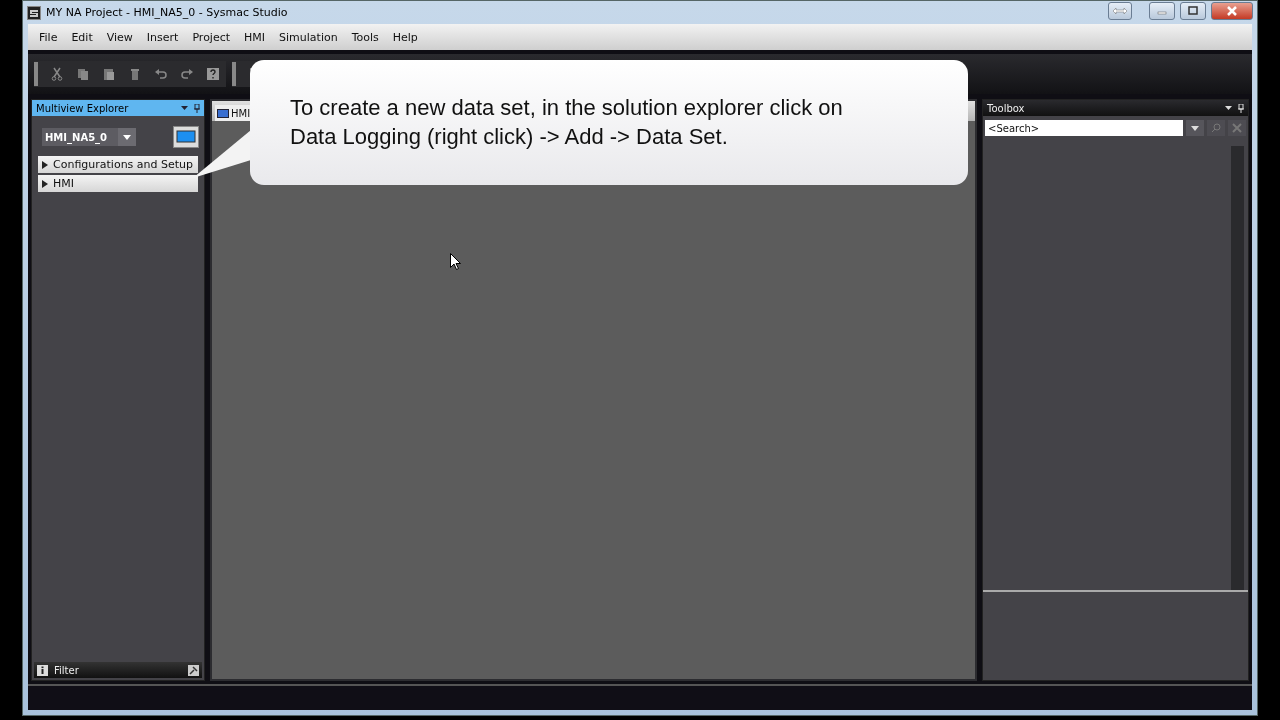 The image size is (1280, 720). Describe the element at coordinates (223, 113) in the screenshot. I see `screen-icon` at that location.